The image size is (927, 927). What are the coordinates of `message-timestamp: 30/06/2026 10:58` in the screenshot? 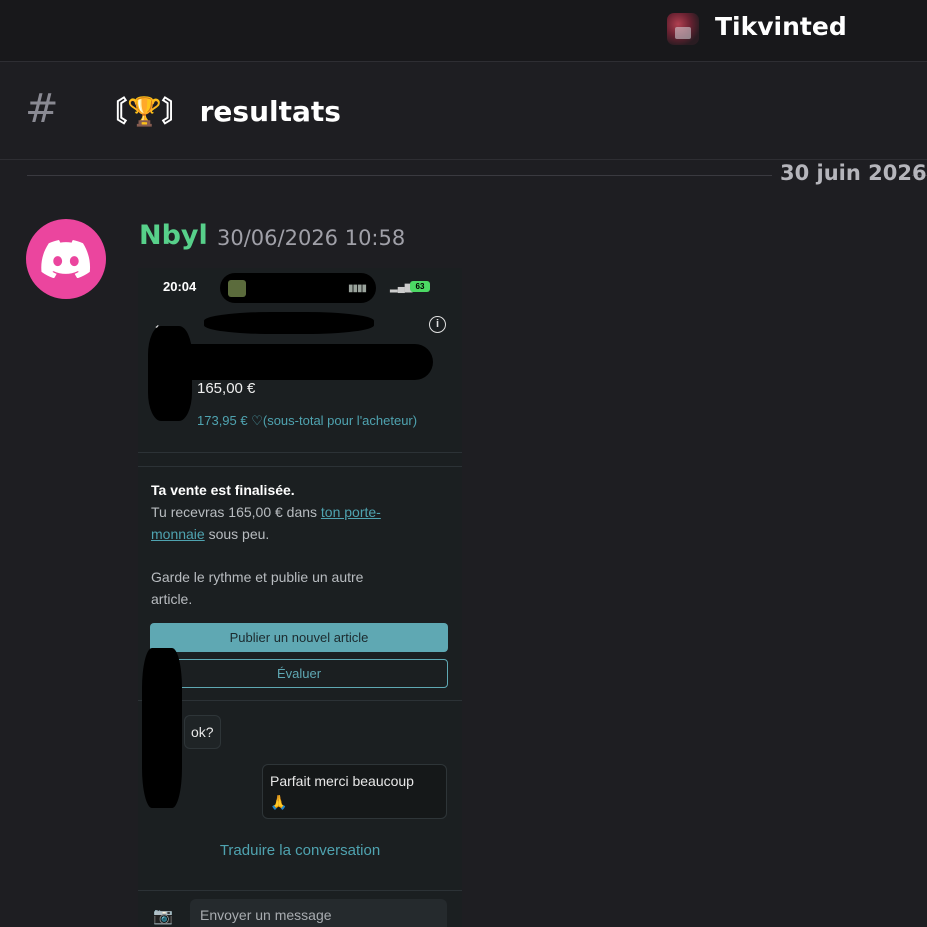 It's located at (311, 238).